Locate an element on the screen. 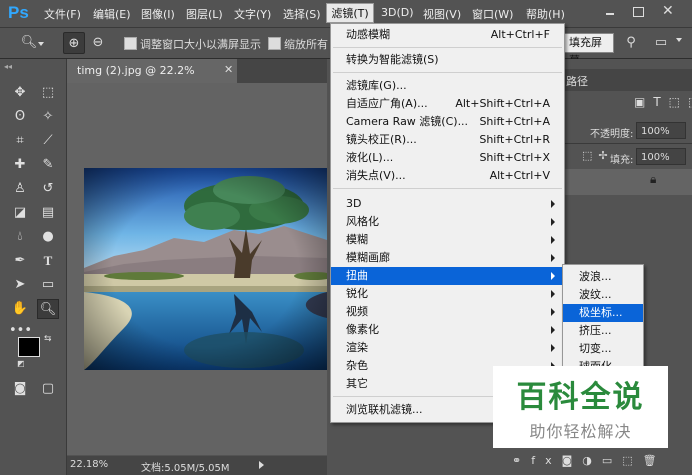 The height and width of the screenshot is (475, 692). menu-item-camera-raw: Camera Raw 滤镜(C)... Shift+Ctrl+A is located at coordinates (447, 122).